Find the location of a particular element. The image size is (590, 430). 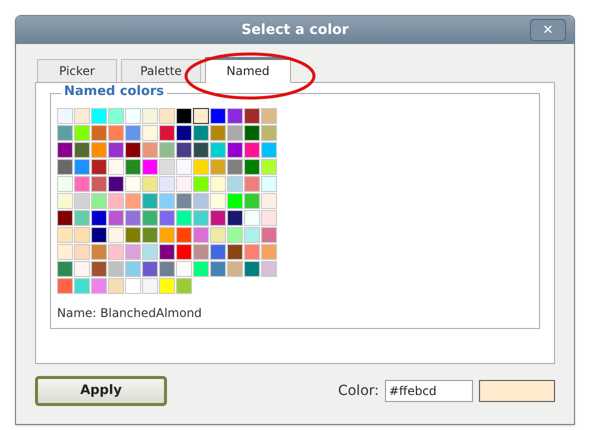

color-hex-input: #ffebcd is located at coordinates (429, 391).